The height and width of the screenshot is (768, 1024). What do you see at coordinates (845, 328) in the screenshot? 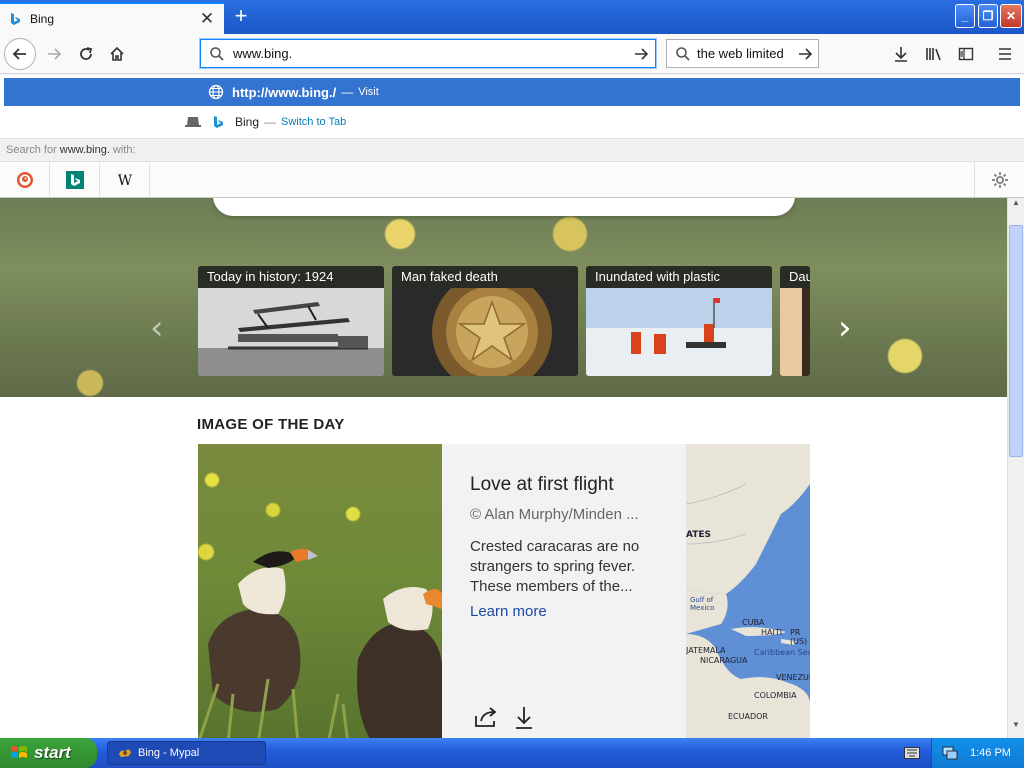
I see `carousel-next-icon: ›` at bounding box center [845, 328].